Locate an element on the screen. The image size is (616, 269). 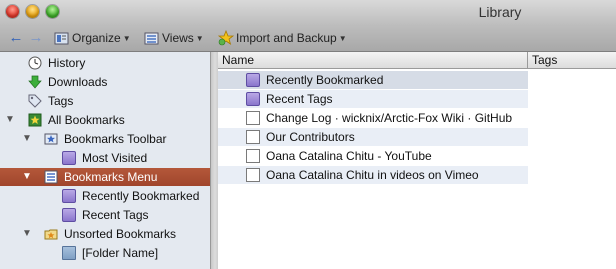
sidebar-item-downloads: Downloads is located at coordinates (105, 82).